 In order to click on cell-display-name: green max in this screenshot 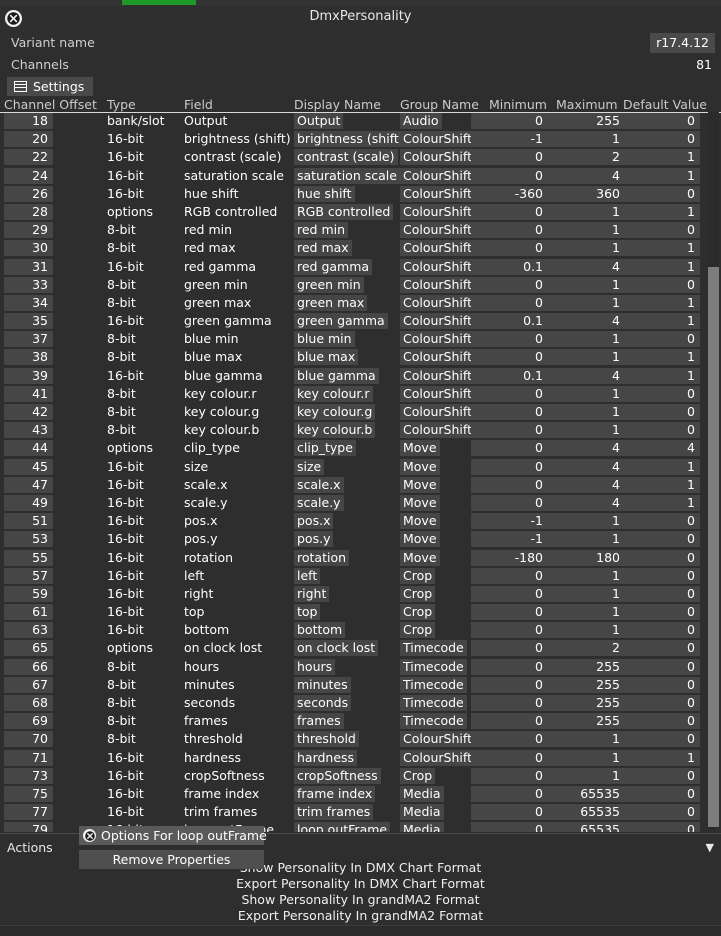, I will do `click(331, 302)`.